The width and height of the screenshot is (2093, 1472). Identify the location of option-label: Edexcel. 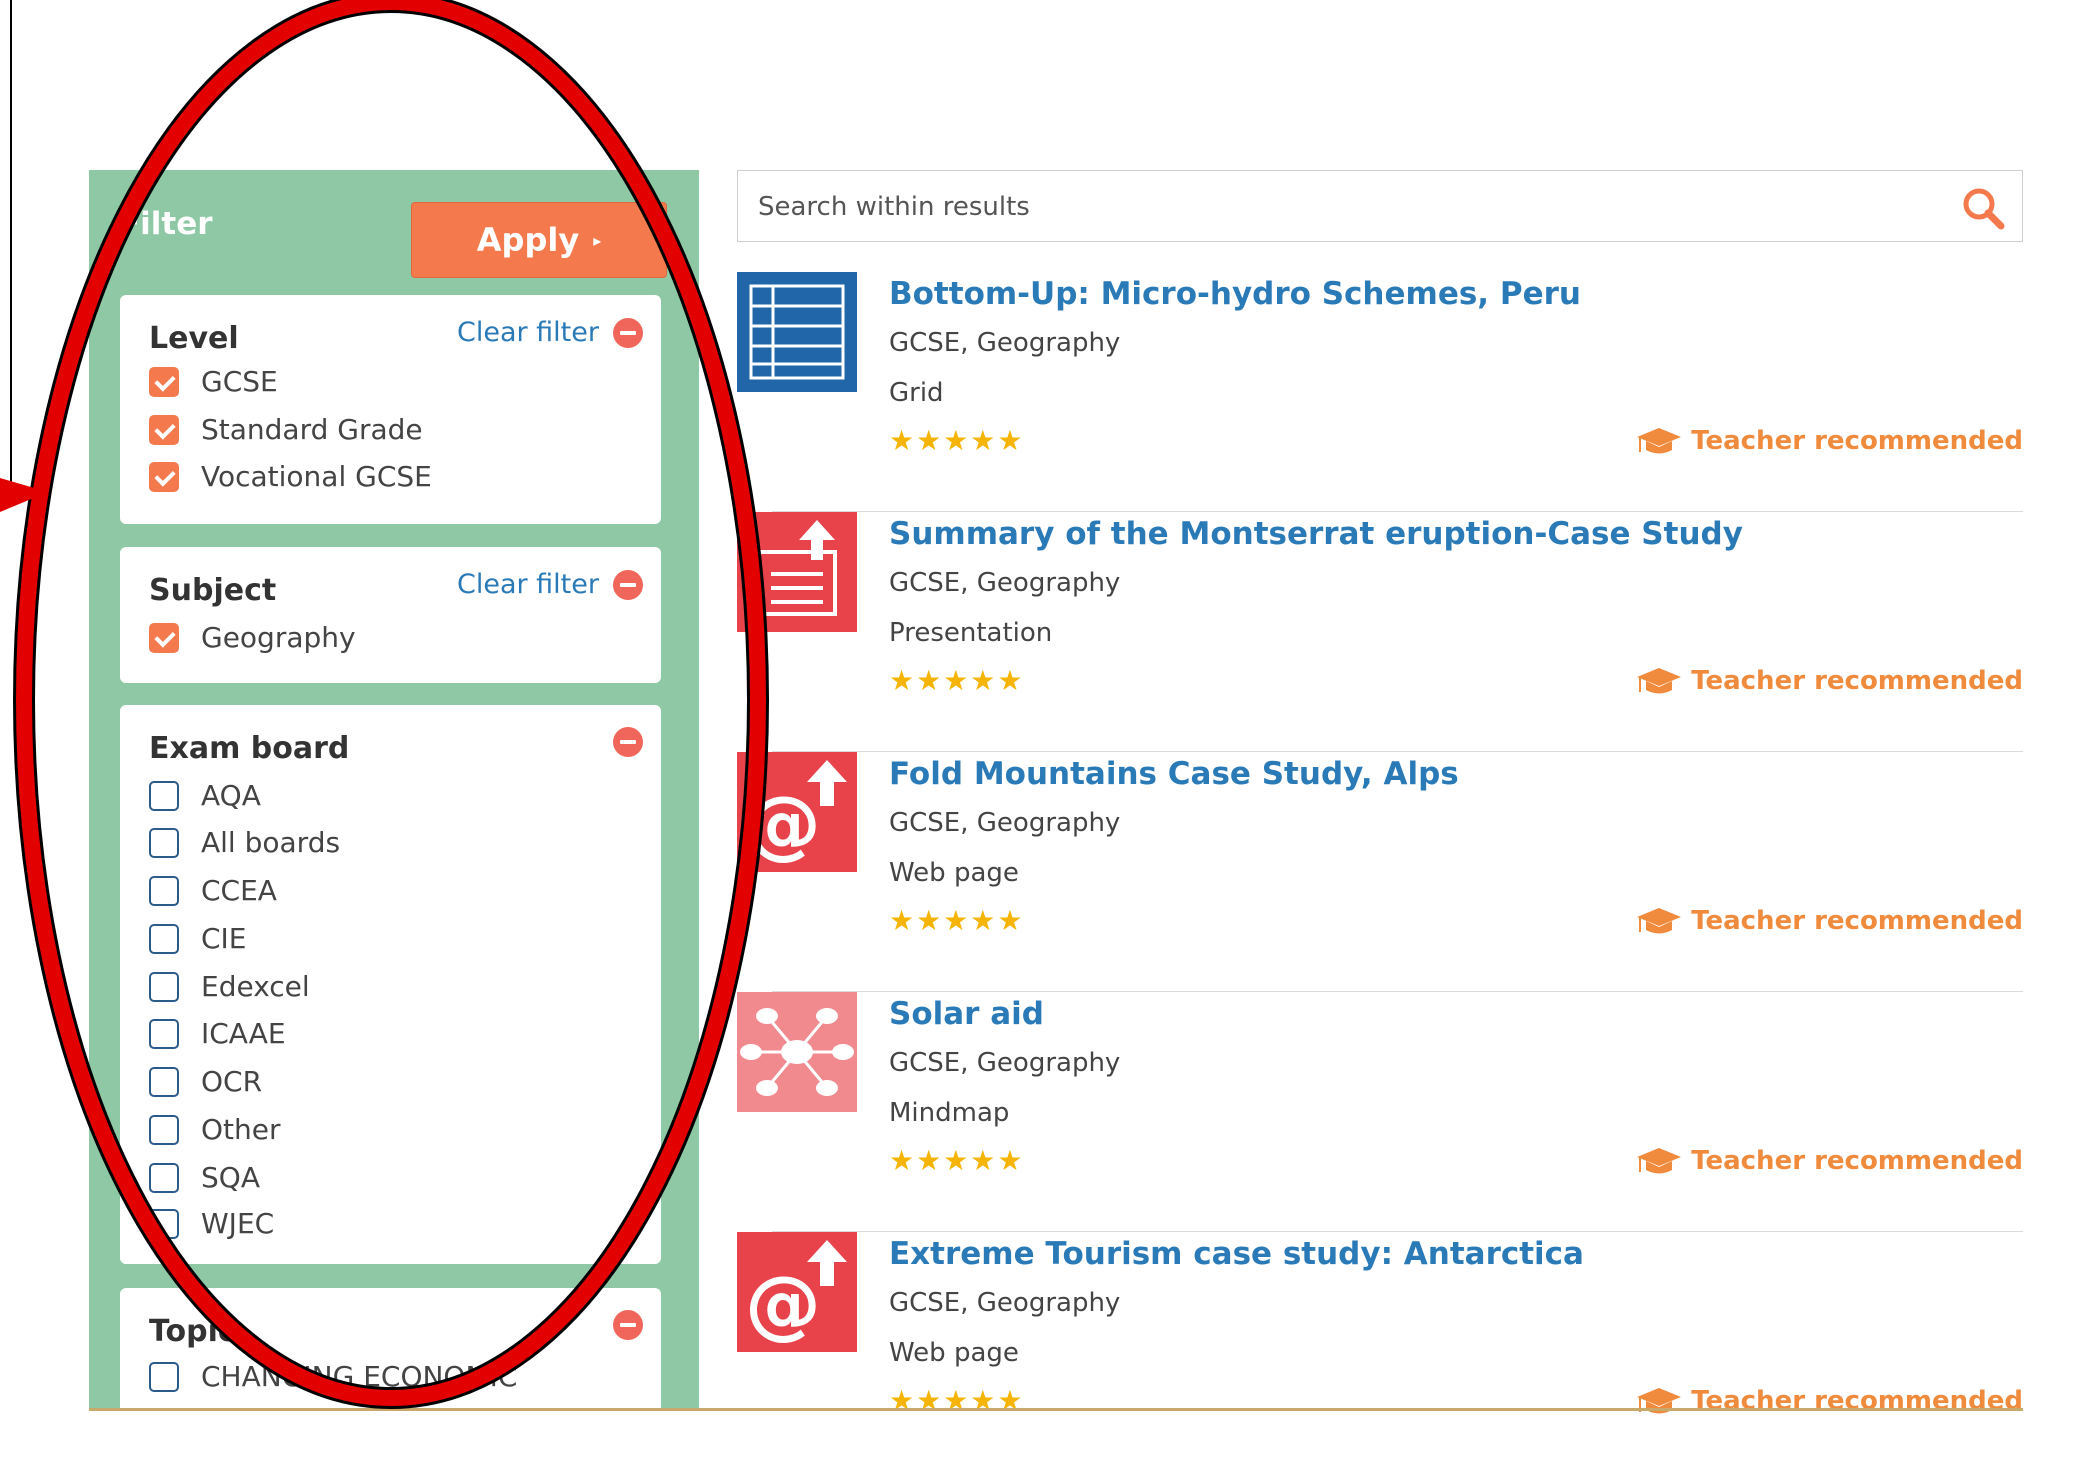
(255, 986).